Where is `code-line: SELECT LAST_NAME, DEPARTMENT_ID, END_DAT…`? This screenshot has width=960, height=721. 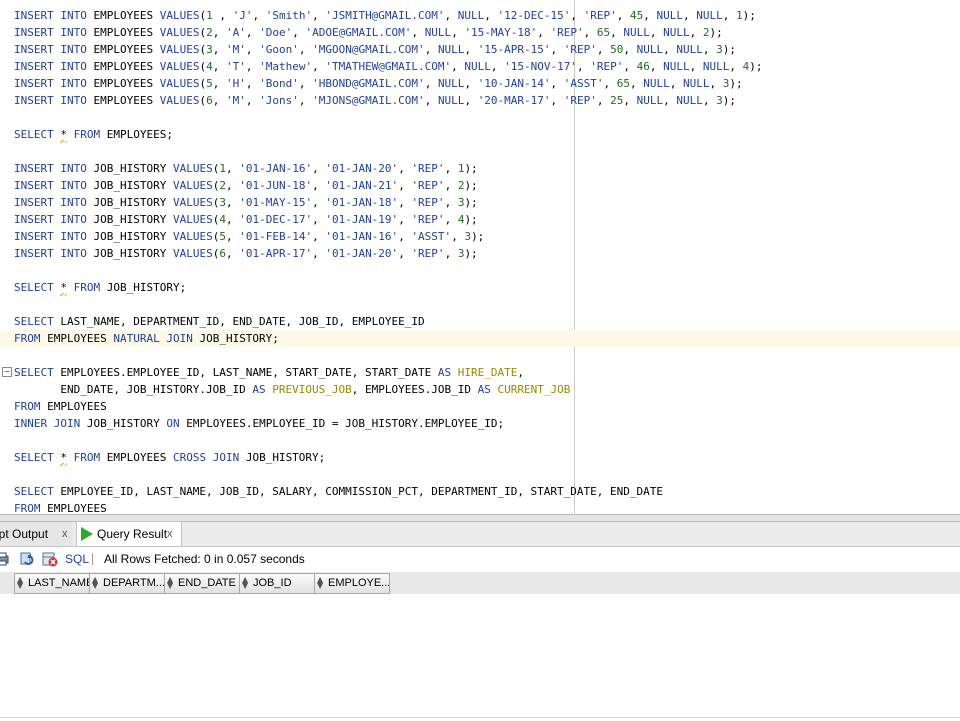
code-line: SELECT LAST_NAME, DEPARTMENT_ID, END_DAT… is located at coordinates (219, 321).